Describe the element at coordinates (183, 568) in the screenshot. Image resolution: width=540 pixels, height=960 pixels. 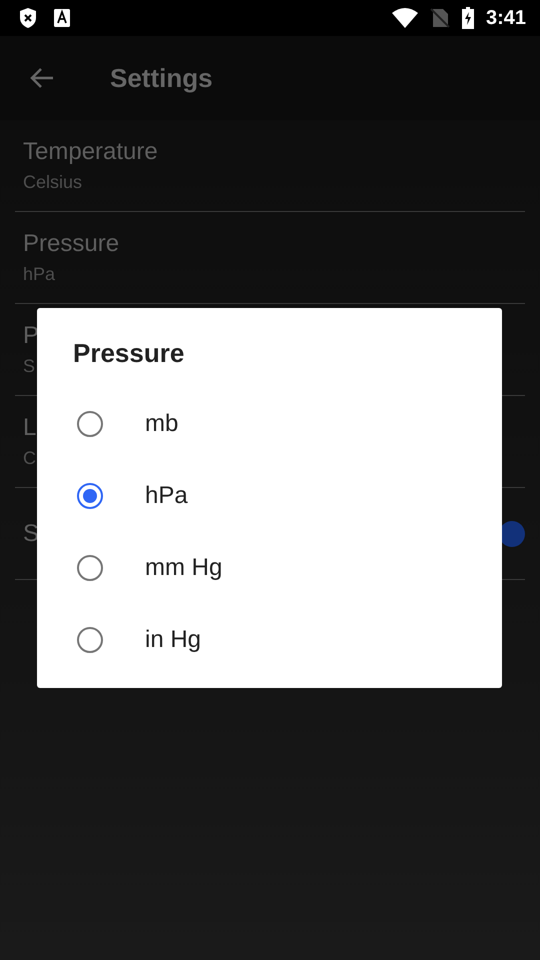
I see `option-label: mm Hg` at that location.